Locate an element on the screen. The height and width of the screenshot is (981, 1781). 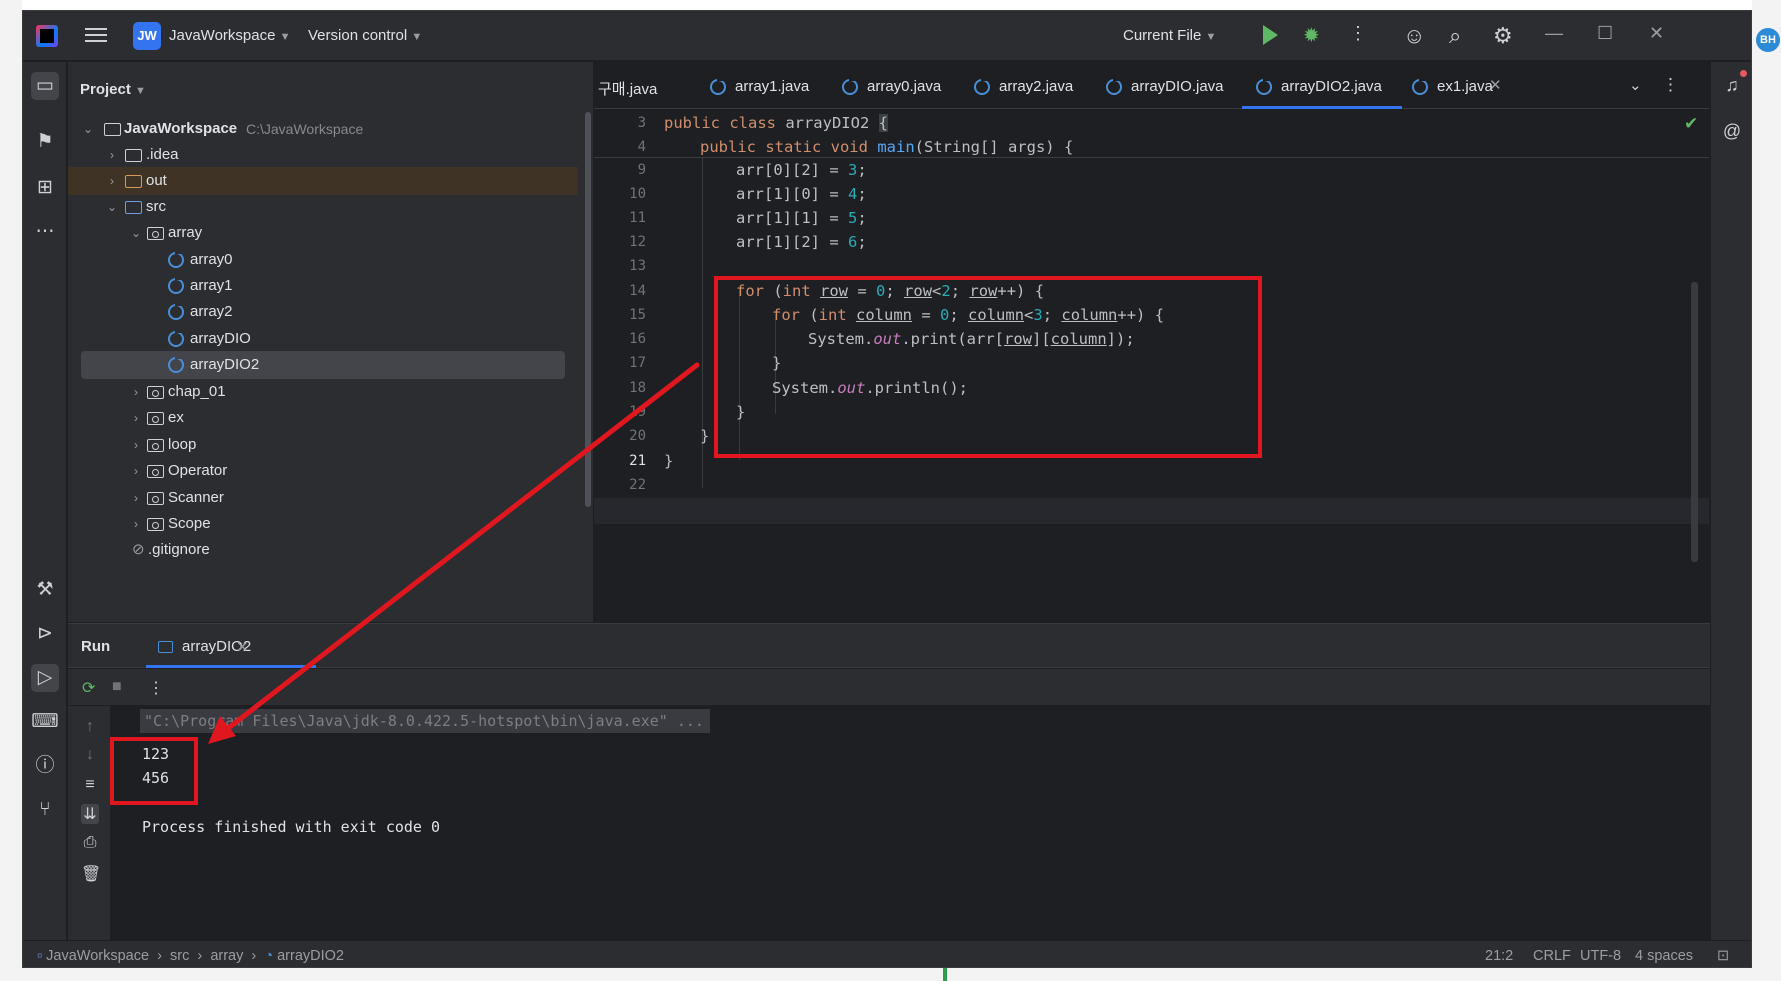
scroll-down-icon: ↓ is located at coordinates (90, 755).